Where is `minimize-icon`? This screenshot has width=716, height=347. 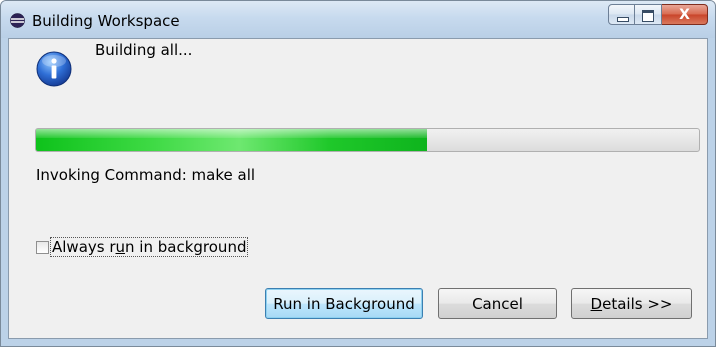
minimize-icon is located at coordinates (623, 19).